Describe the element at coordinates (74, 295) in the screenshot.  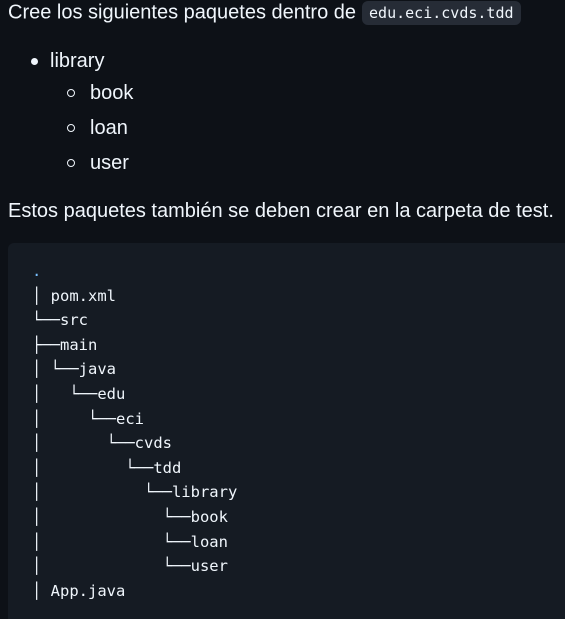
I see `tree-line: │ pom.xml` at that location.